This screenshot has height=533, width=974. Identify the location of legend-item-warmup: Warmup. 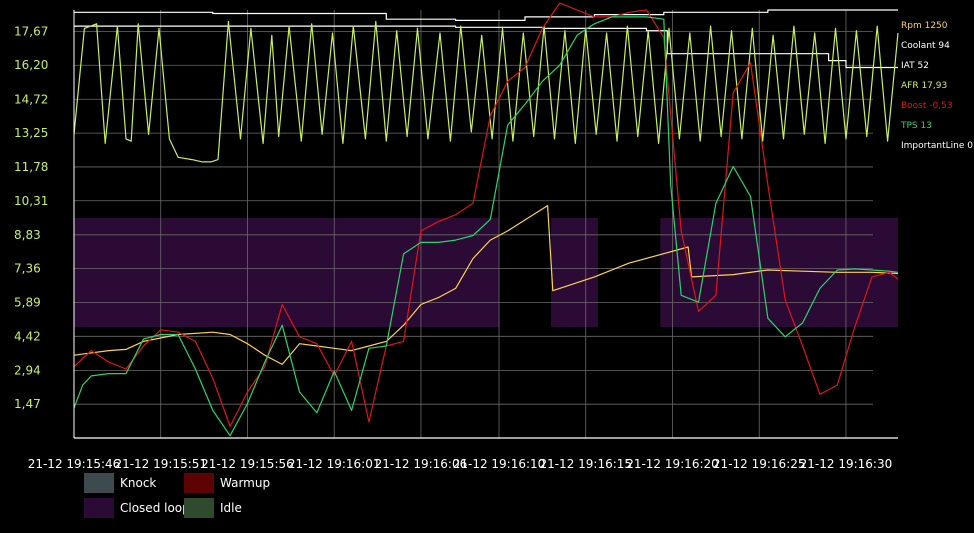
(227, 483).